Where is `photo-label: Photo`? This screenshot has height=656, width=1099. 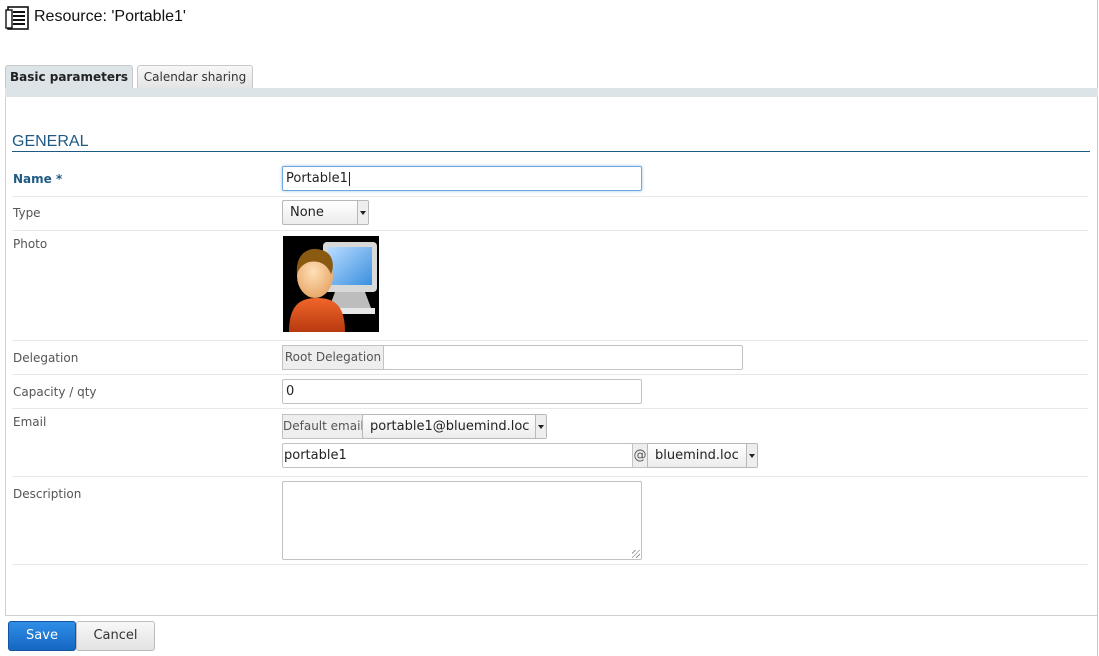 photo-label: Photo is located at coordinates (30, 244).